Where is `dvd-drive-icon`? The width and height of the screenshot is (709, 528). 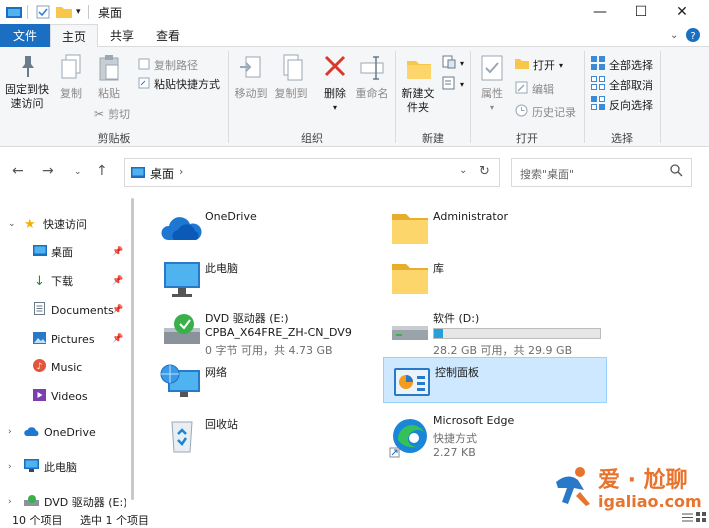
dvd-drive-icon is located at coordinates (31, 502).